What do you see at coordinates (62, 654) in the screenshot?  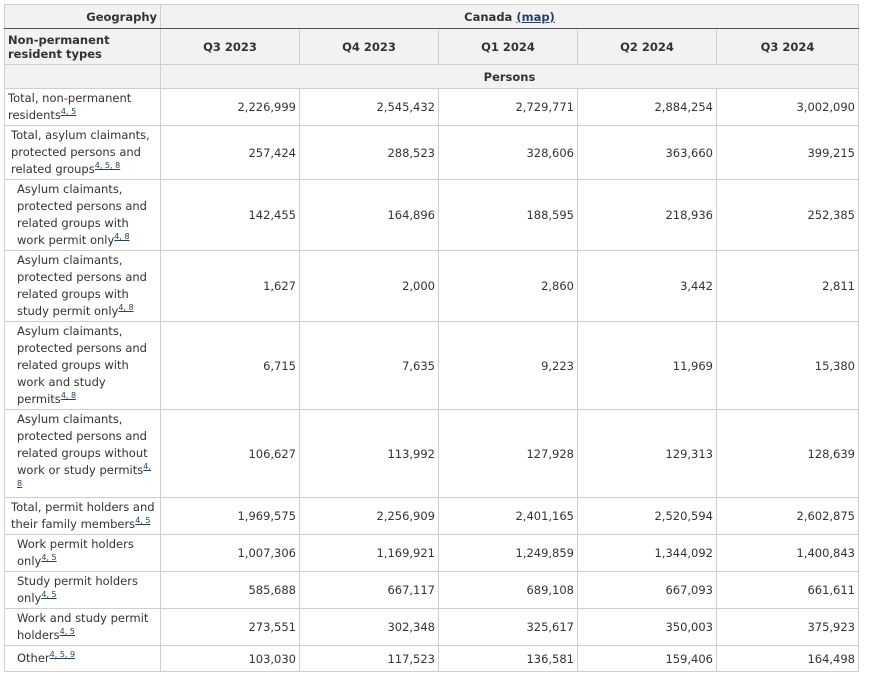 I see `footnote-link: 4, 5, 9` at bounding box center [62, 654].